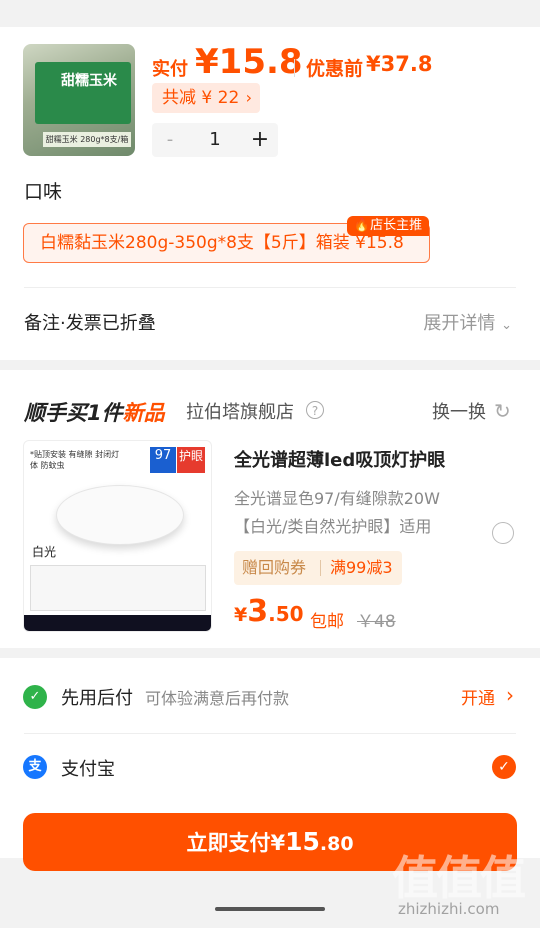 The height and width of the screenshot is (928, 540). I want to click on pay-later-description: 可体验满意后再付款, so click(217, 698).